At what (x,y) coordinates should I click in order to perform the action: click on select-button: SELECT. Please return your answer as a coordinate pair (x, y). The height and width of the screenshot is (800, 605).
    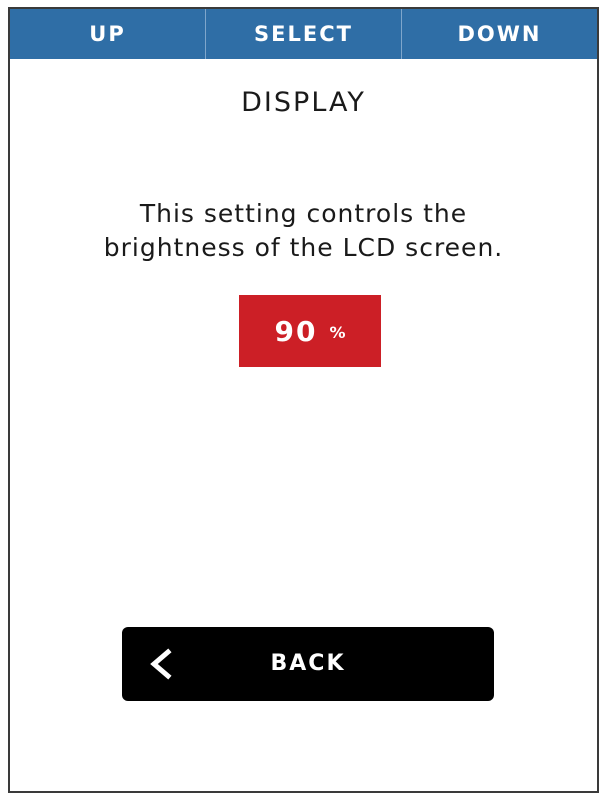
    Looking at the image, I should click on (304, 34).